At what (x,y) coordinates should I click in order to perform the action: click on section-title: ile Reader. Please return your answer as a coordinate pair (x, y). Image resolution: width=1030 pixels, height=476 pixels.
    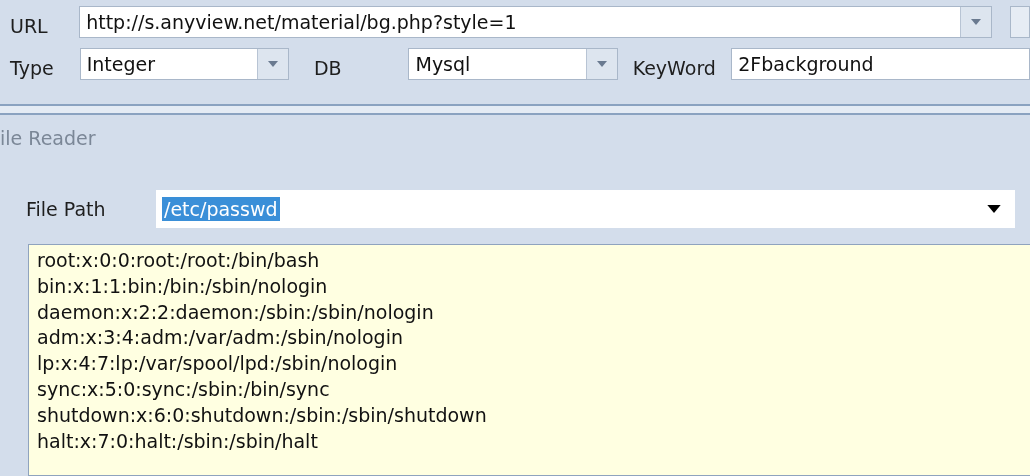
    Looking at the image, I should click on (48, 139).